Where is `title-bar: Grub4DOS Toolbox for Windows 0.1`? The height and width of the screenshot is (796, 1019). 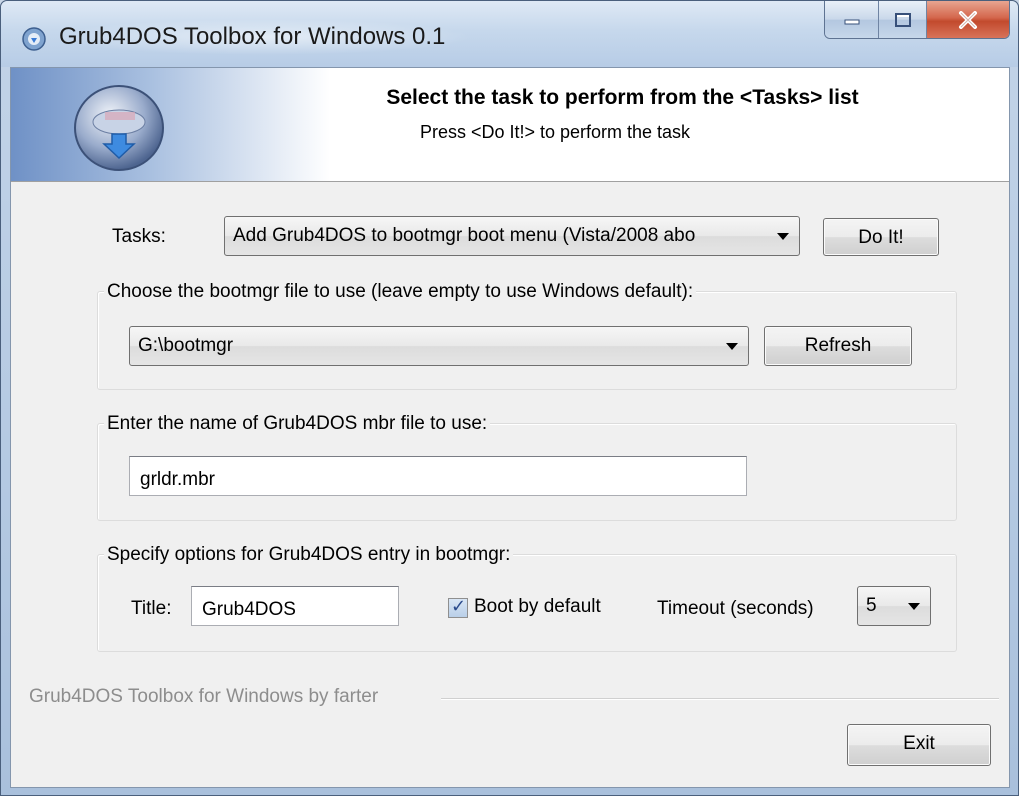 title-bar: Grub4DOS Toolbox for Windows 0.1 is located at coordinates (509, 34).